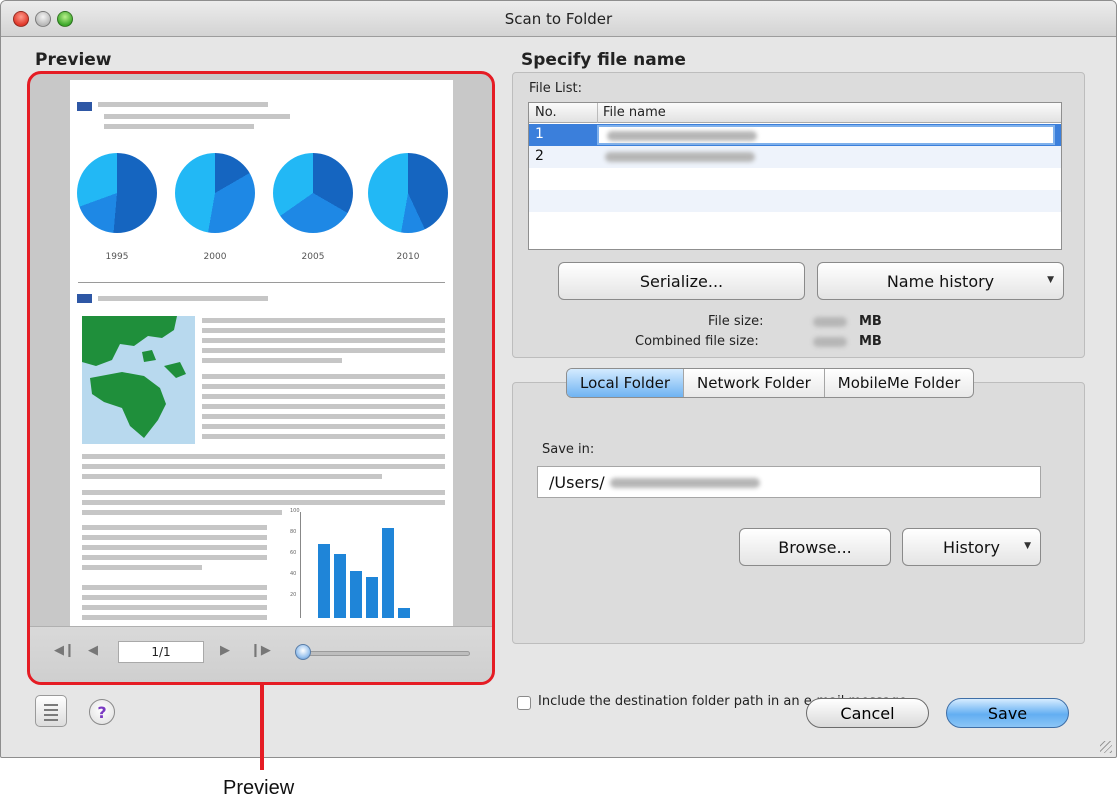  What do you see at coordinates (225, 650) in the screenshot?
I see `next-page-icon: ▶` at bounding box center [225, 650].